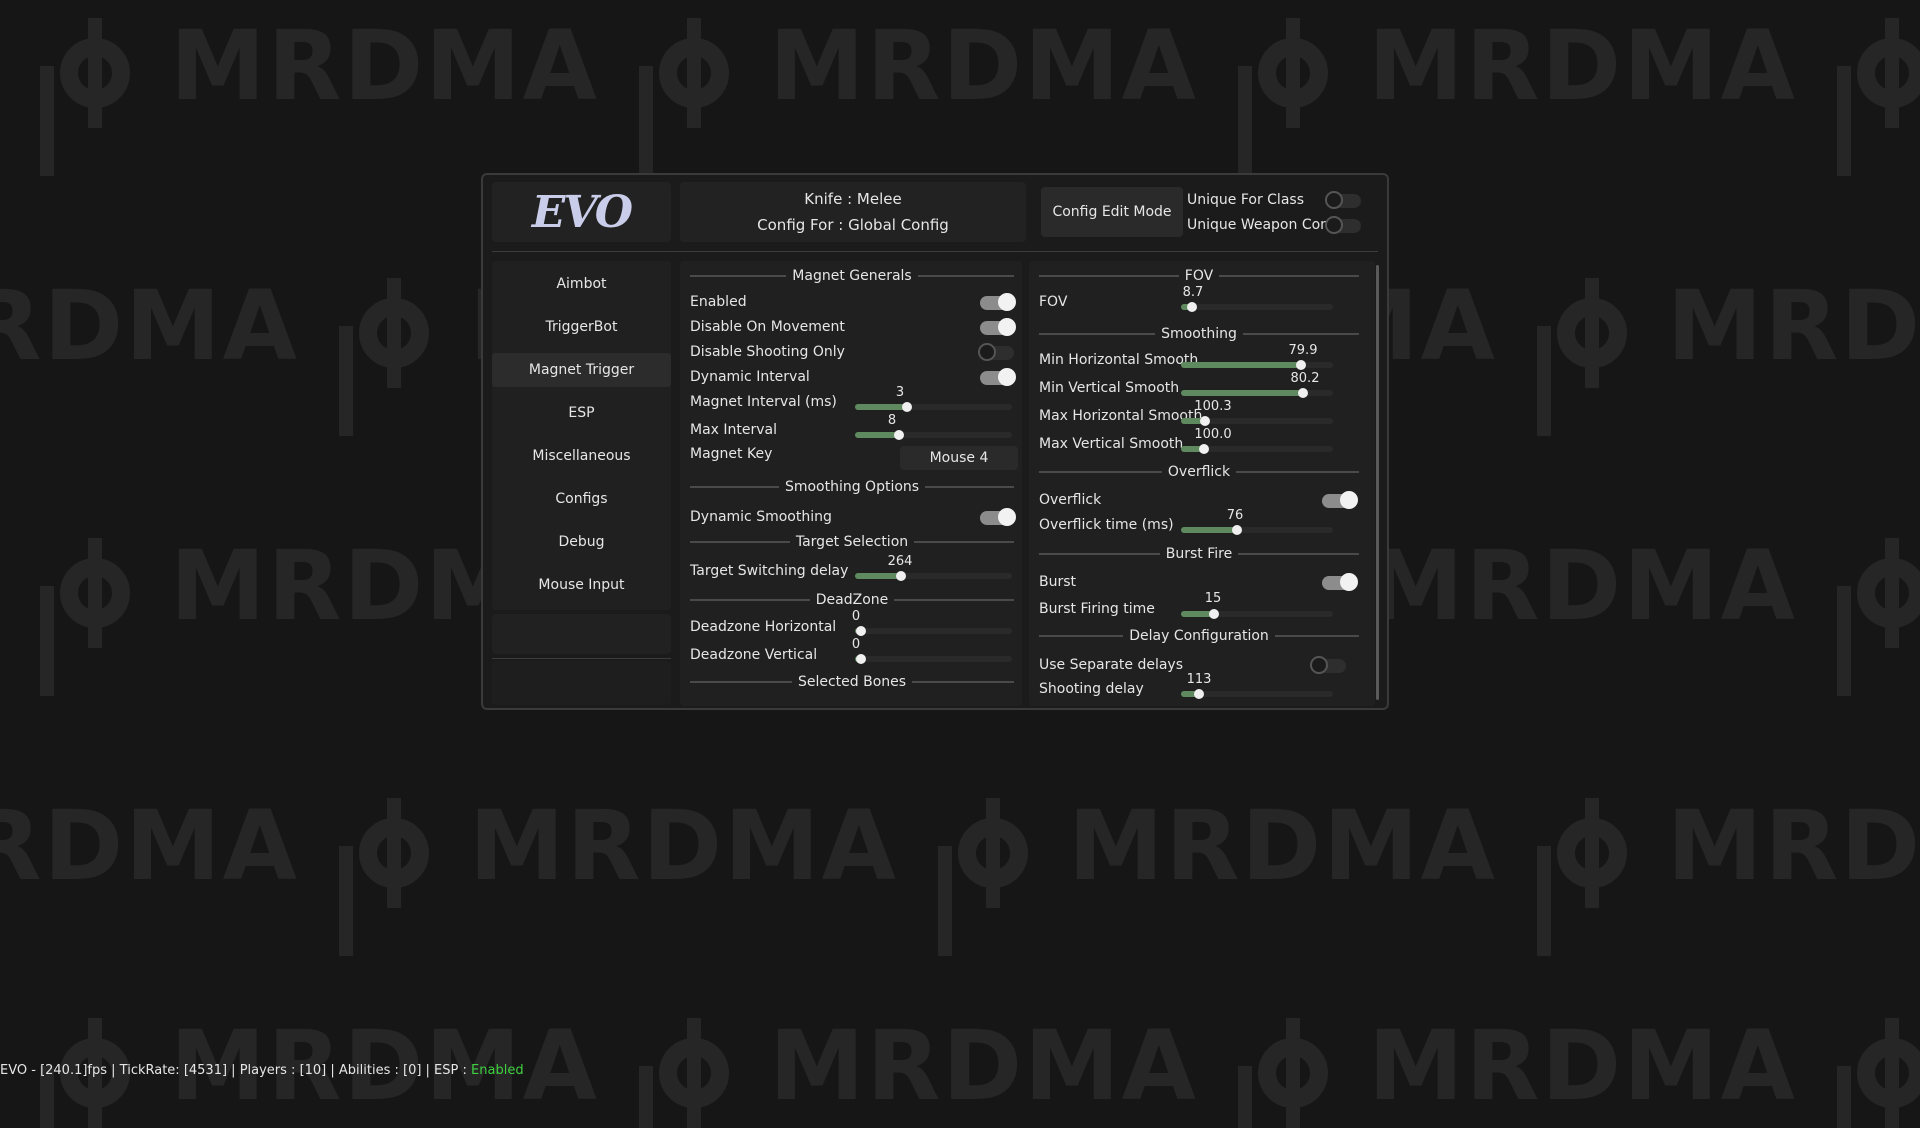  What do you see at coordinates (933, 659) in the screenshot?
I see `deadzone-vertical-slider` at bounding box center [933, 659].